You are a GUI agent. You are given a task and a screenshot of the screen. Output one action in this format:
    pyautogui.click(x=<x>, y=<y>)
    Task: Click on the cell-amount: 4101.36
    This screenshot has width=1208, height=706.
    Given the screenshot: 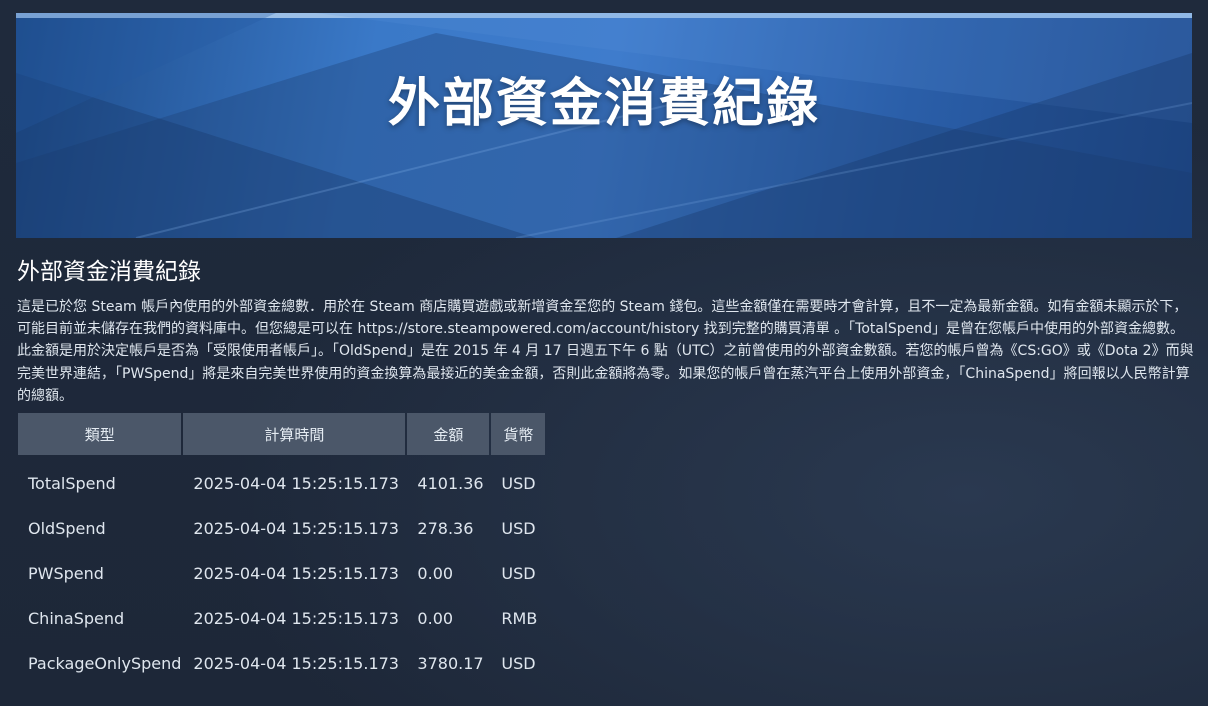 What is the action you would take?
    pyautogui.click(x=450, y=483)
    